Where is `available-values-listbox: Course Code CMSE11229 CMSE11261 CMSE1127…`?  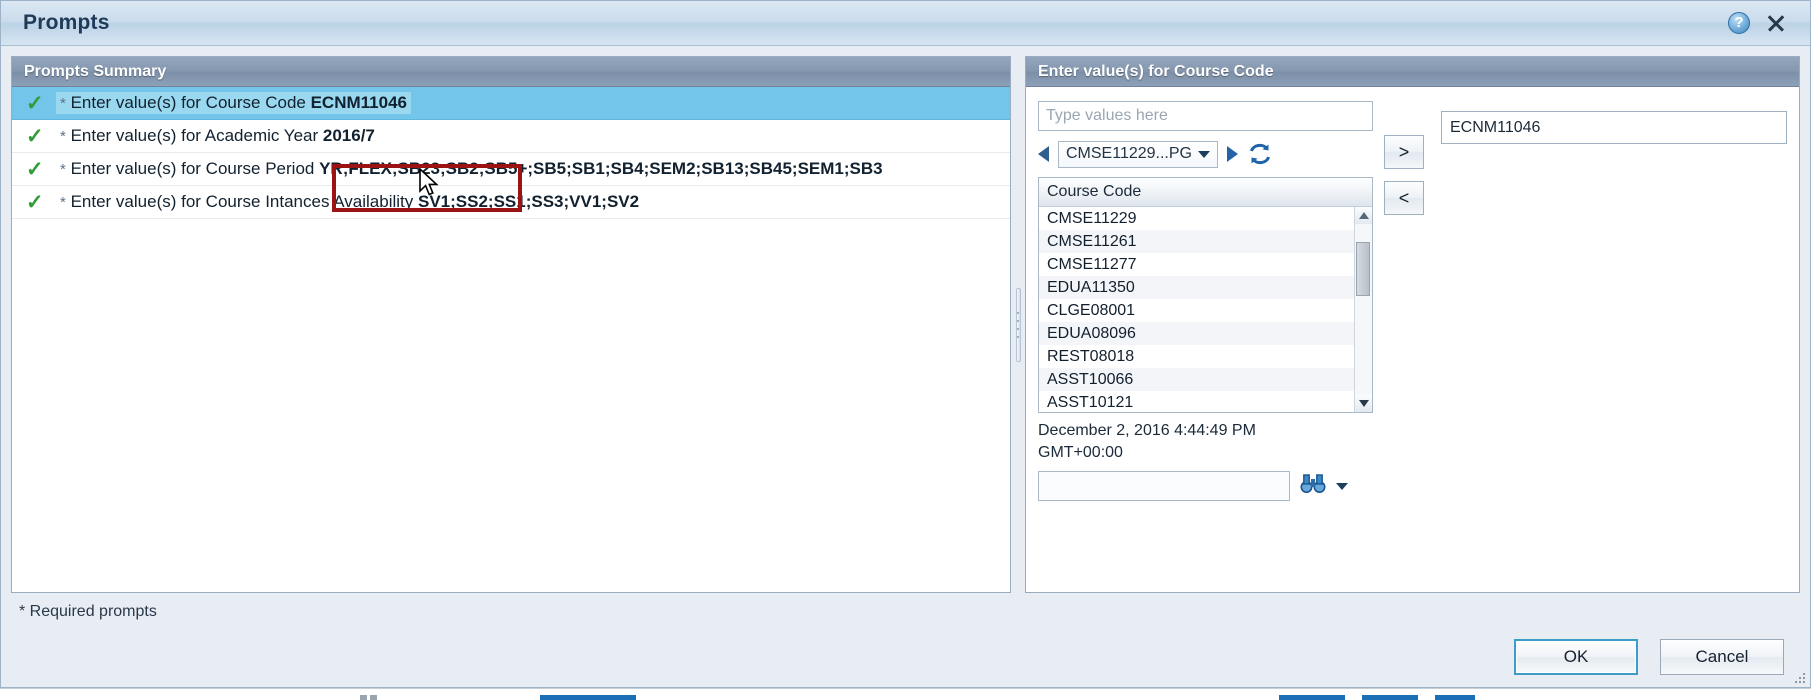 available-values-listbox: Course Code CMSE11229 CMSE11261 CMSE1127… is located at coordinates (1205, 295).